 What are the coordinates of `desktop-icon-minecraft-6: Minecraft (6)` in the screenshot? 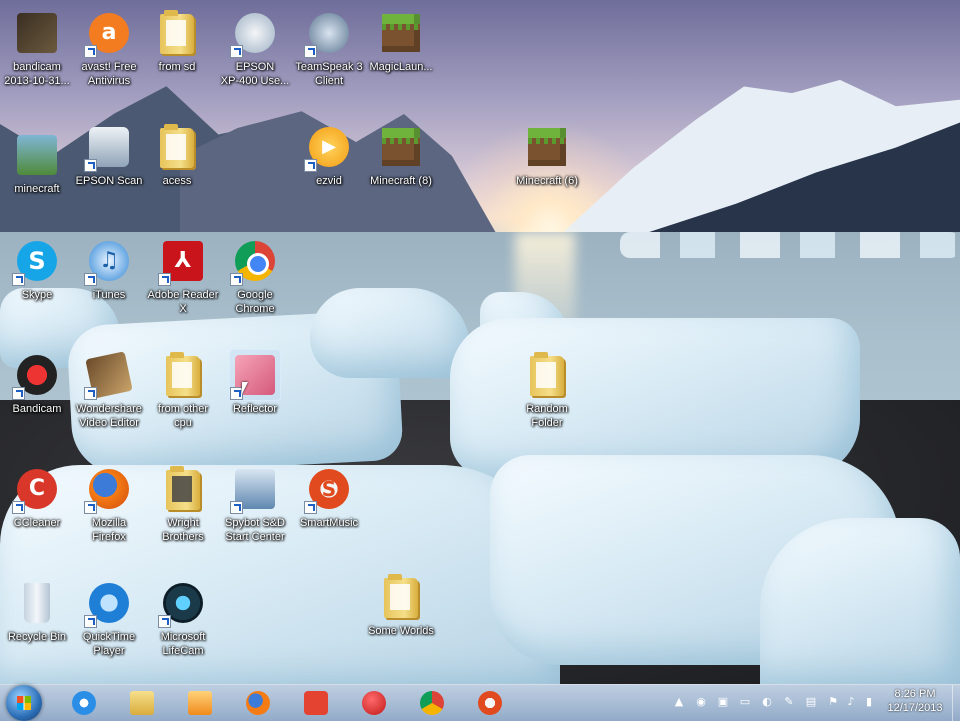 It's located at (547, 177).